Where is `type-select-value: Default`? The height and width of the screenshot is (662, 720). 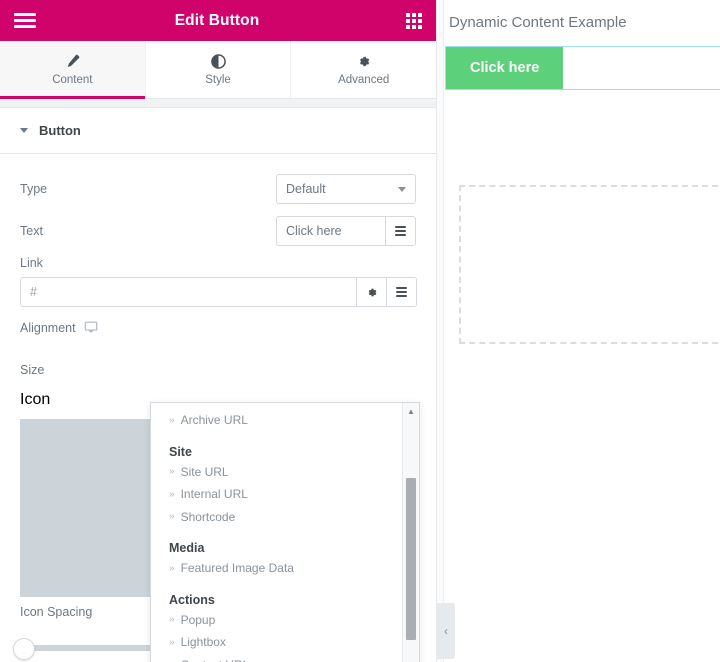 type-select-value: Default is located at coordinates (306, 189).